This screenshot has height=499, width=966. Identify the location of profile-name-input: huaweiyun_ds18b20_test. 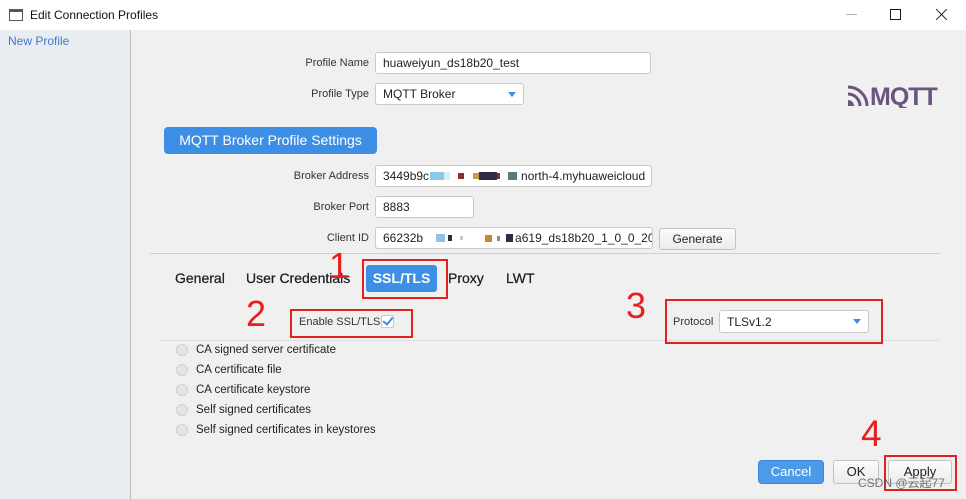
(513, 63).